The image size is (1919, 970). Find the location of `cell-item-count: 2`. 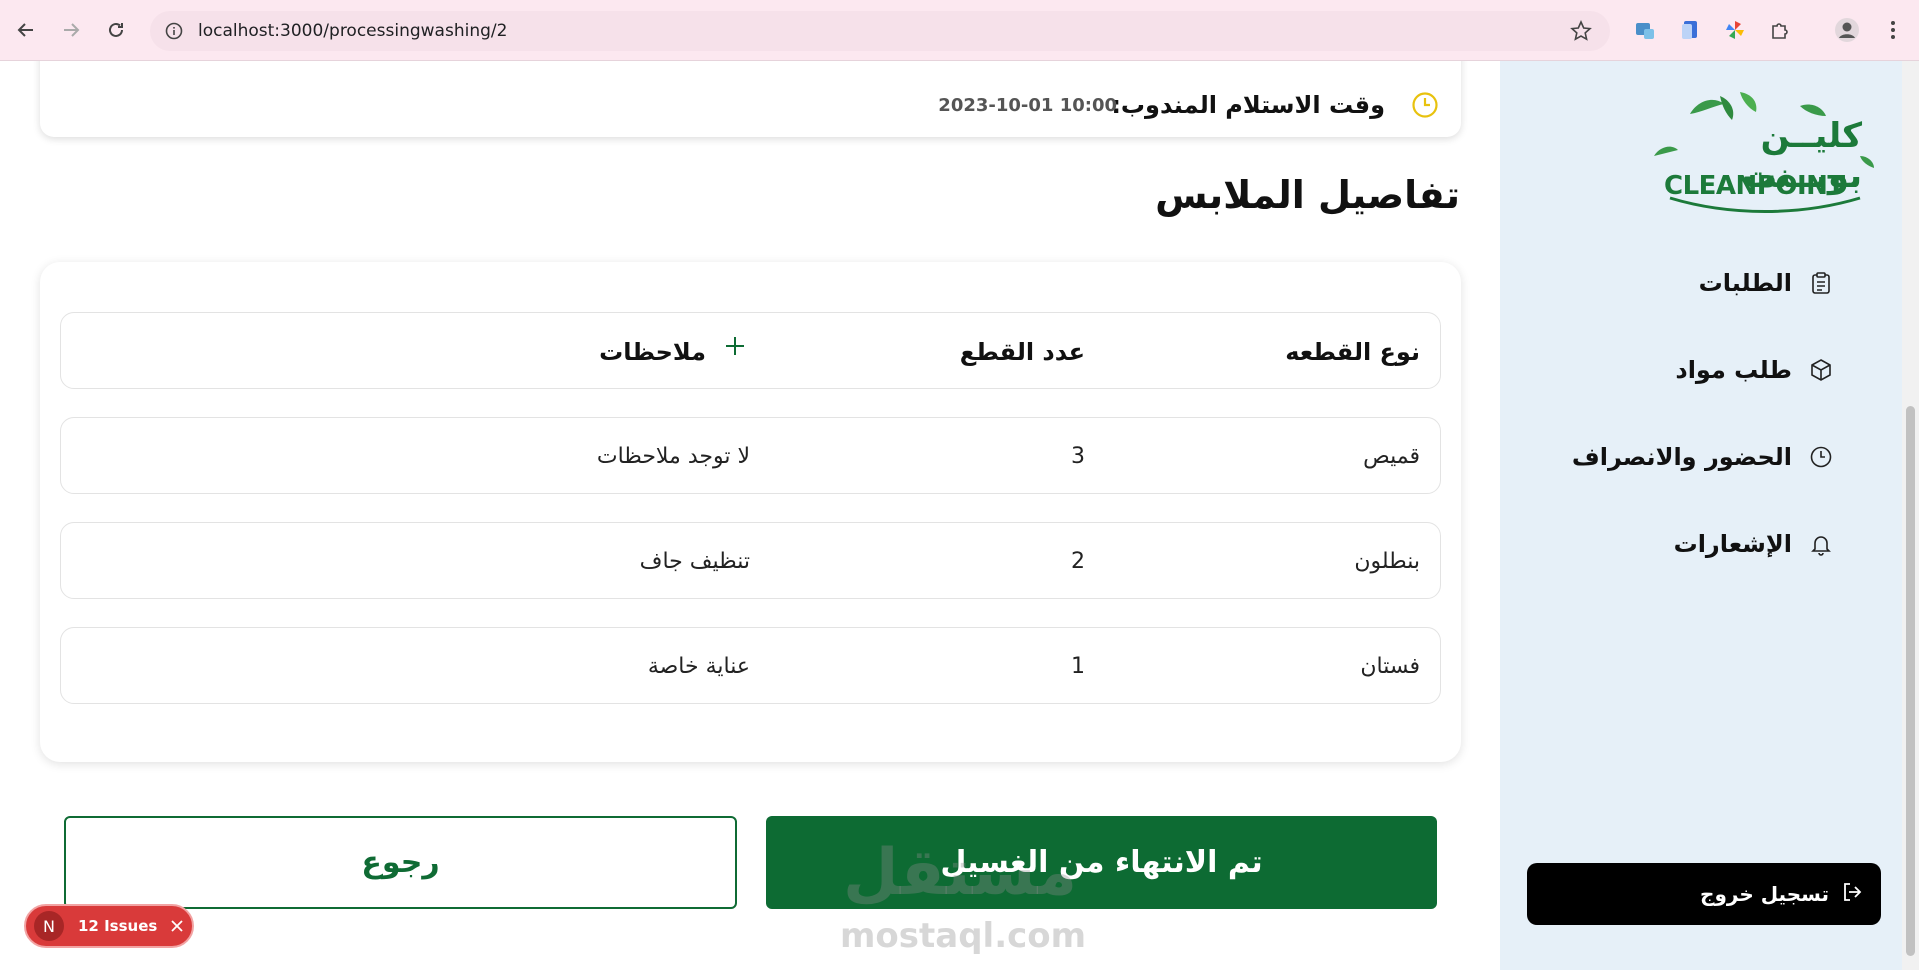

cell-item-count: 2 is located at coordinates (1078, 561).